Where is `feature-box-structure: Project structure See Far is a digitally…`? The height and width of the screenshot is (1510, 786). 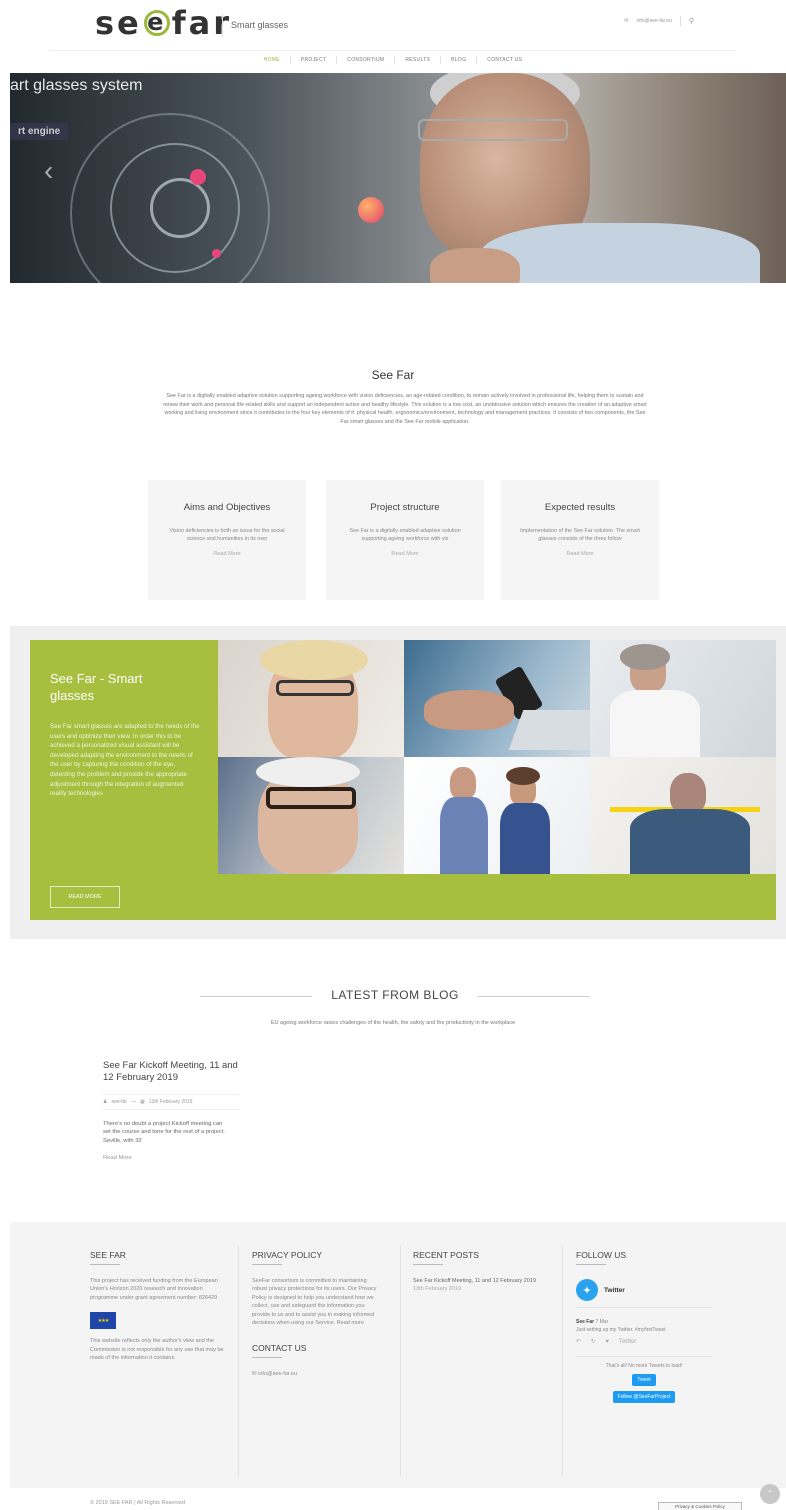
feature-box-structure: Project structure See Far is a digitally… is located at coordinates (405, 540).